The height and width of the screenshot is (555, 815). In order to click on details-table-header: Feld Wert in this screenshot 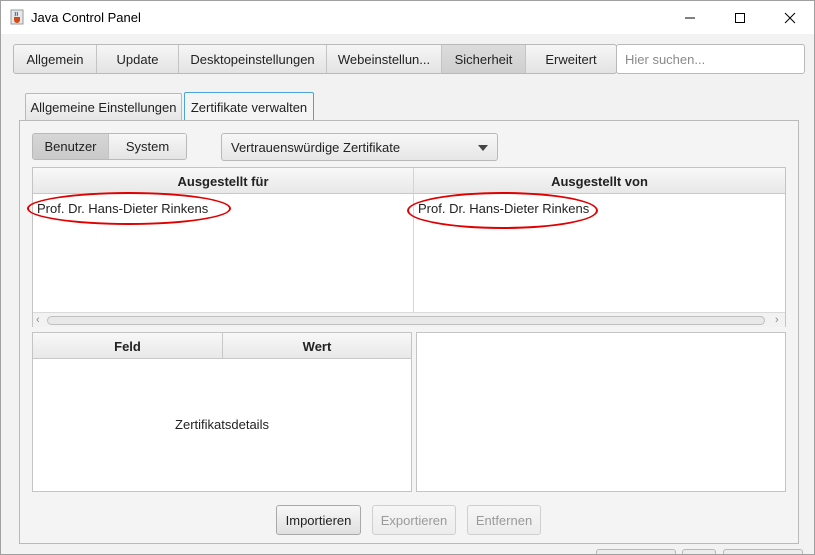, I will do `click(222, 346)`.